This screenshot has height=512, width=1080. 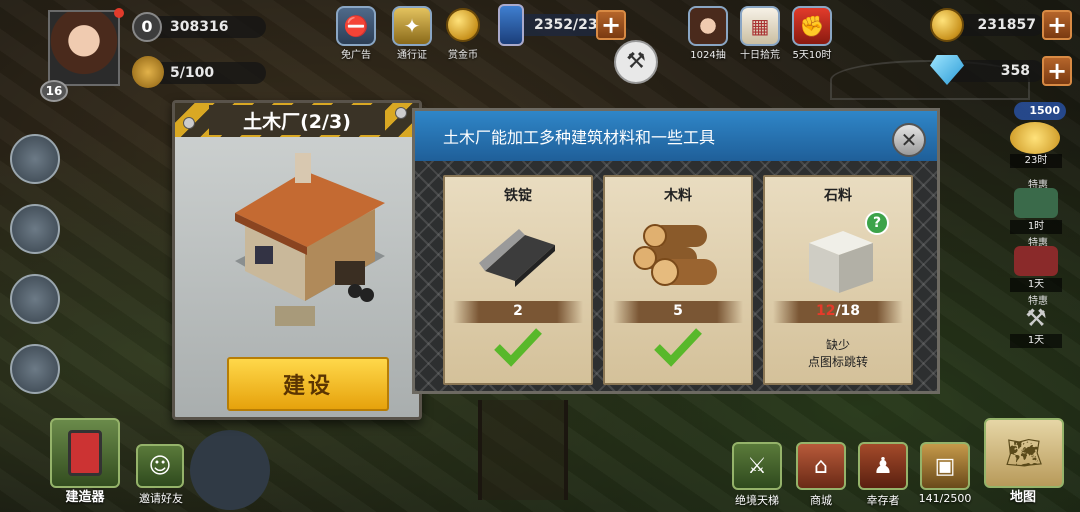 What do you see at coordinates (837, 362) in the screenshot?
I see `jump-hint-label: 点图标跳转` at bounding box center [837, 362].